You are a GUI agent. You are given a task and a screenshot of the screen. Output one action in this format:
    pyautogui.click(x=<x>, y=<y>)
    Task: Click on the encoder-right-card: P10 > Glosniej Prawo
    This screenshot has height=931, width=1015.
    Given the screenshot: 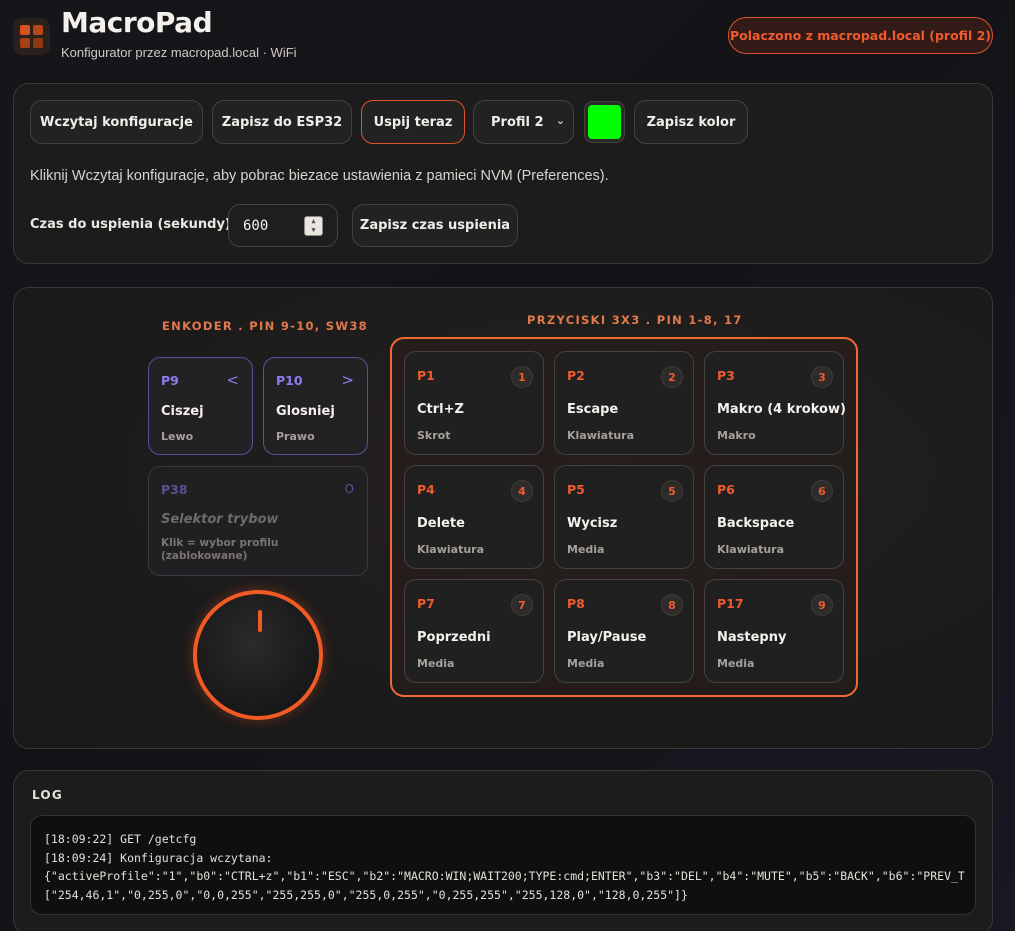 What is the action you would take?
    pyautogui.click(x=315, y=406)
    